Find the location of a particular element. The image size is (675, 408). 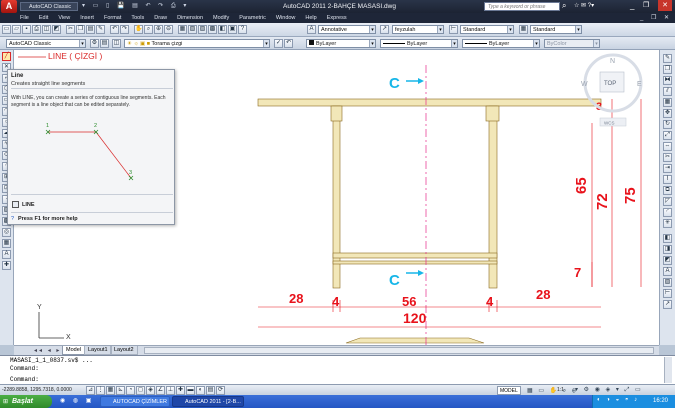

paste-icon: ▤ is located at coordinates (90, 29).